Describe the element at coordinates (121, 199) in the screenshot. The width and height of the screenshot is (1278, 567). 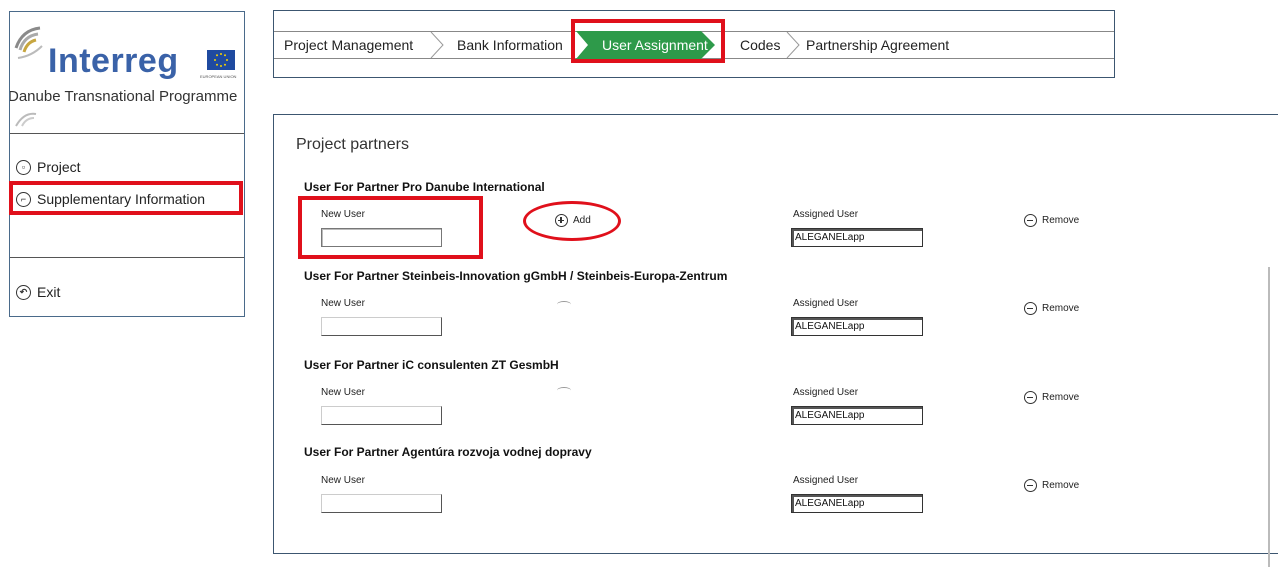
I see `sidebar-item-label: Supplementary Information` at that location.